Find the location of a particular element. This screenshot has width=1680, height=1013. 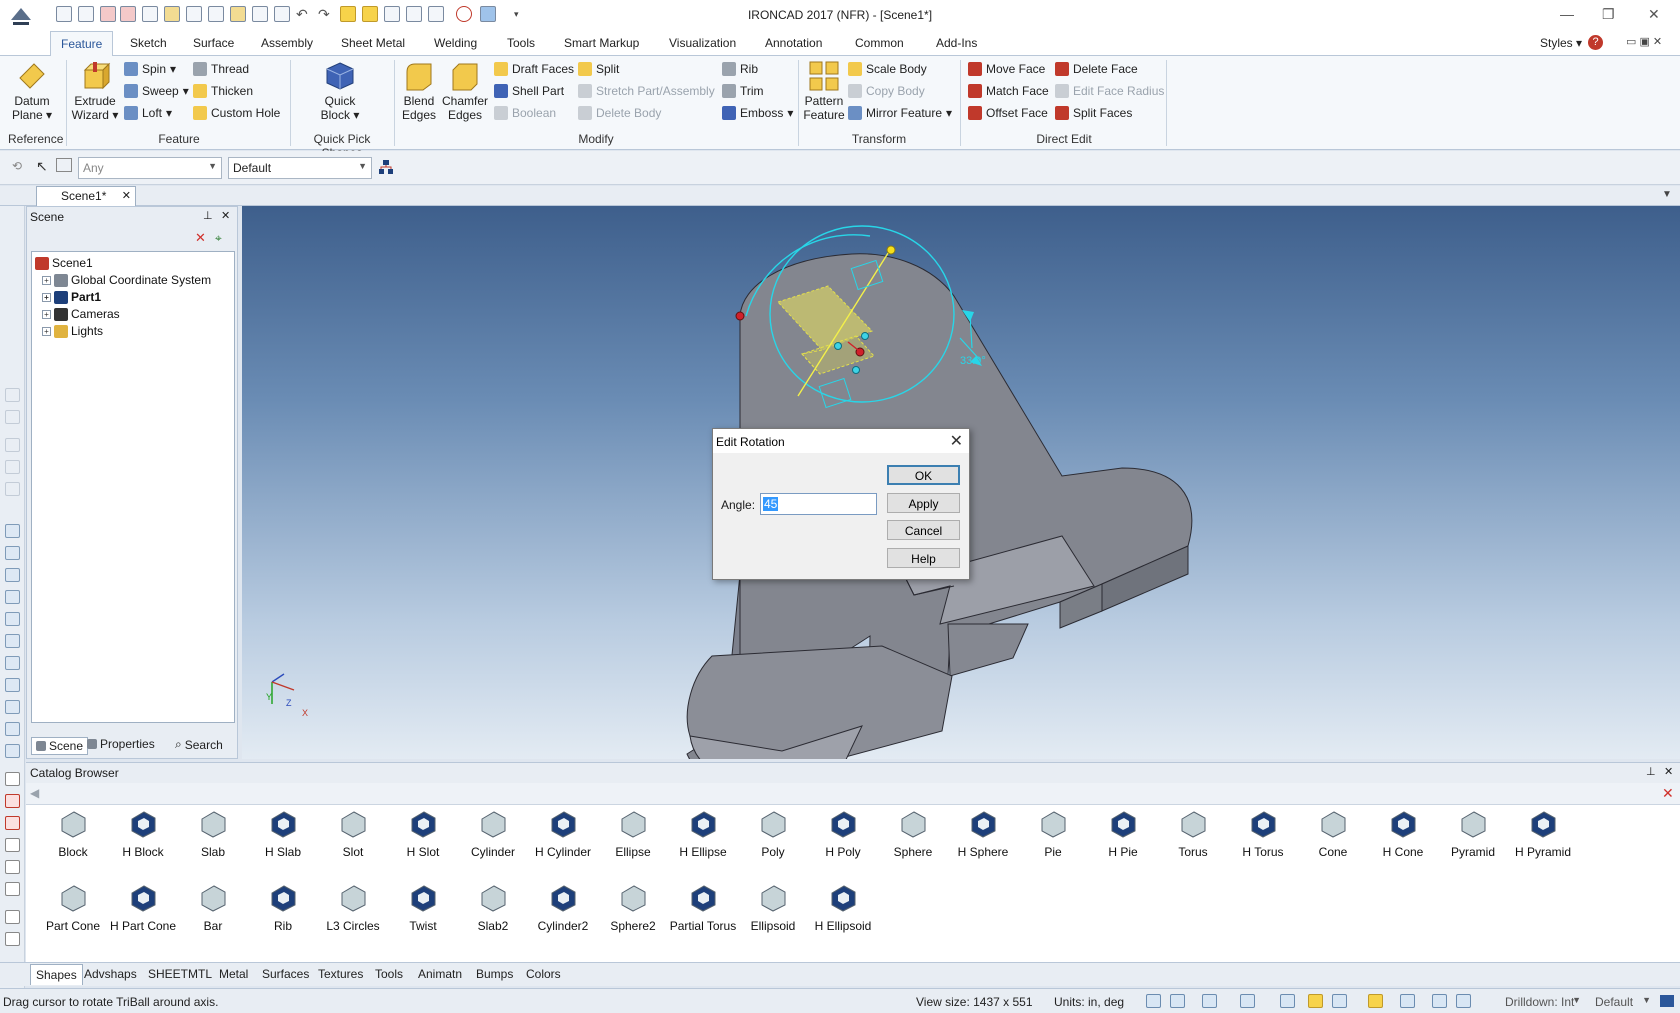

catalog-item: H Ellipse is located at coordinates (703, 834).